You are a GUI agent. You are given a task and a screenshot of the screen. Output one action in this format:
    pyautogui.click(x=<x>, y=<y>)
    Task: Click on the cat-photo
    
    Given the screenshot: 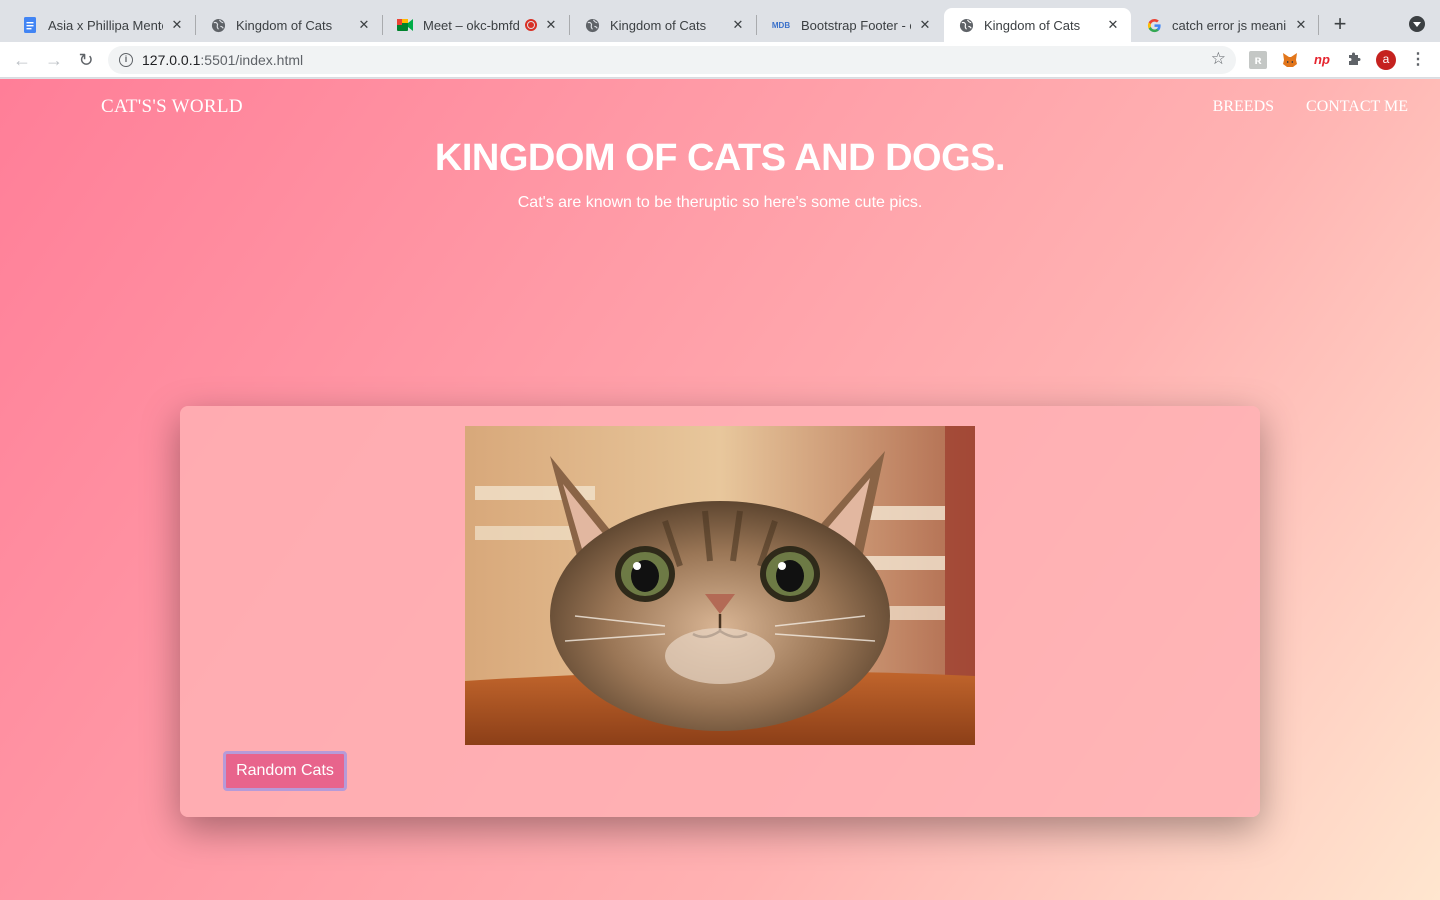 What is the action you would take?
    pyautogui.click(x=720, y=585)
    